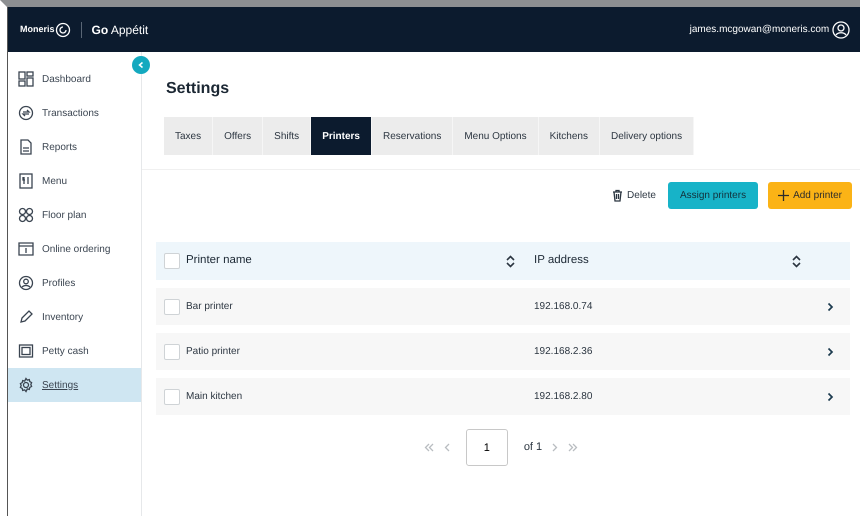  Describe the element at coordinates (341, 136) in the screenshot. I see `settings-tab: Printers` at that location.